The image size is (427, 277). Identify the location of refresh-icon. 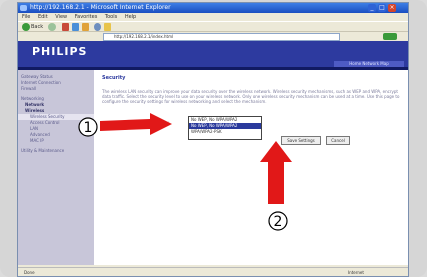
(75, 27).